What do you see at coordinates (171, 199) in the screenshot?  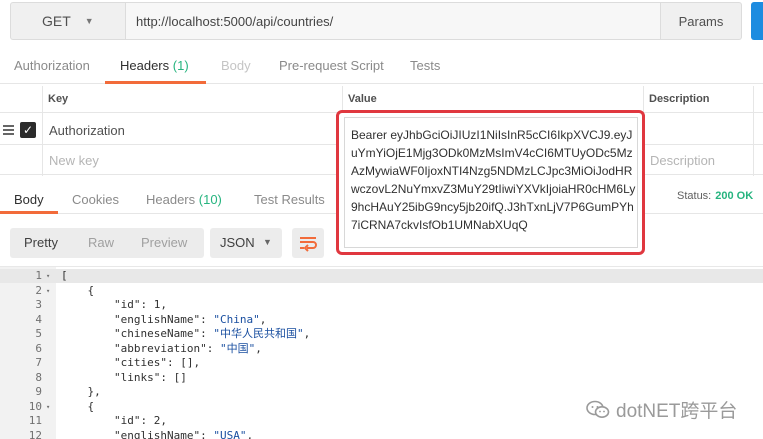 I see `tab-response-headers-label: Headers` at bounding box center [171, 199].